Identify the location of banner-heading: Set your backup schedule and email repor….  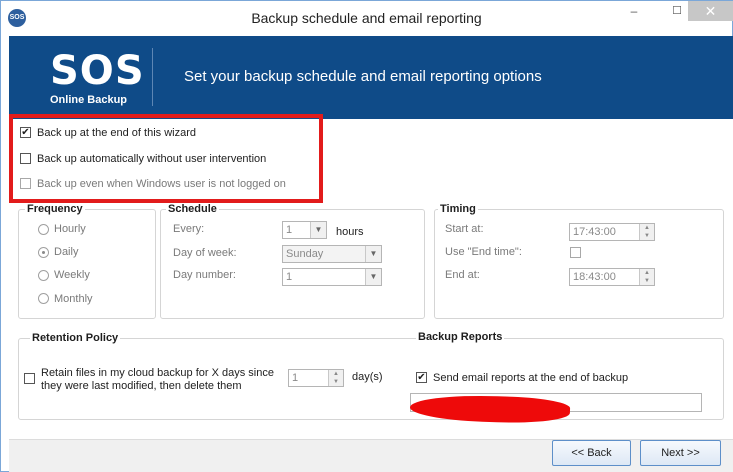
(363, 76).